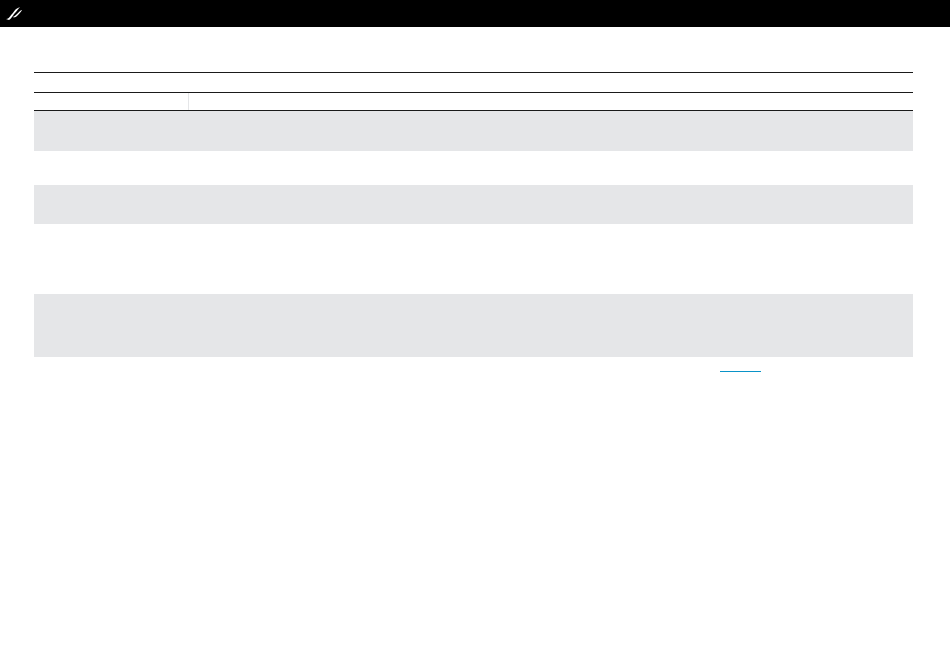 Image resolution: width=950 pixels, height=672 pixels. What do you see at coordinates (188, 101) in the screenshot?
I see `column-divider` at bounding box center [188, 101].